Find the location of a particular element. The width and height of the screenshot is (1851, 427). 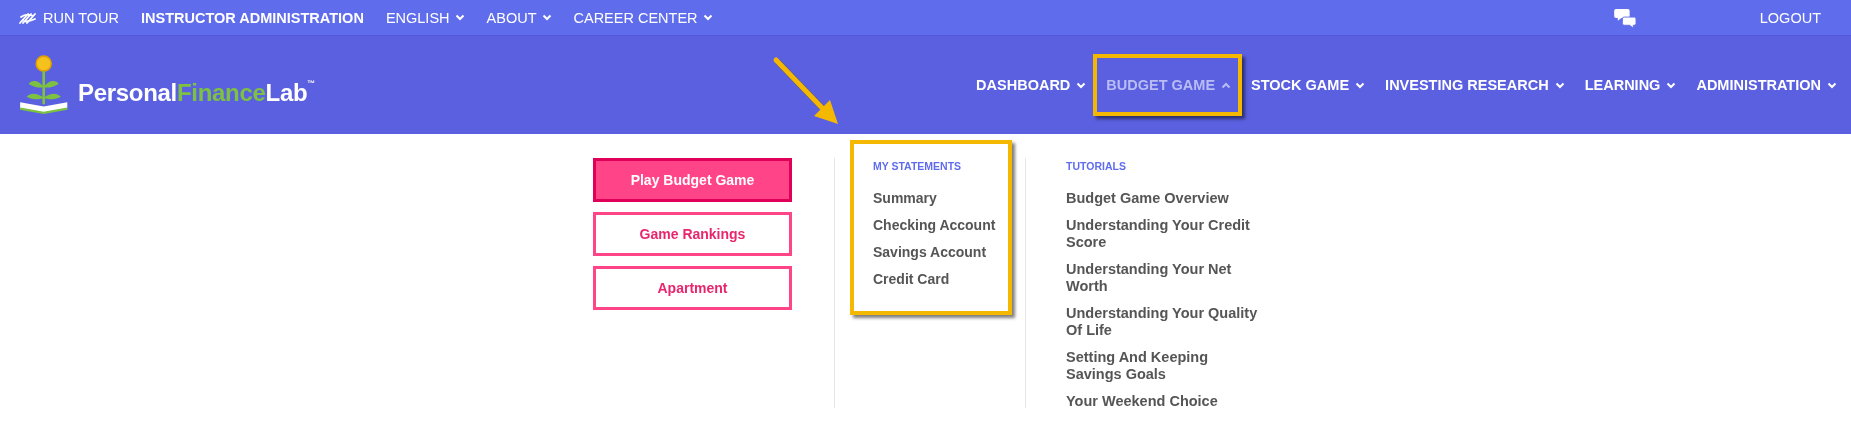

top-menu-link: RUN TOUR is located at coordinates (68, 17).